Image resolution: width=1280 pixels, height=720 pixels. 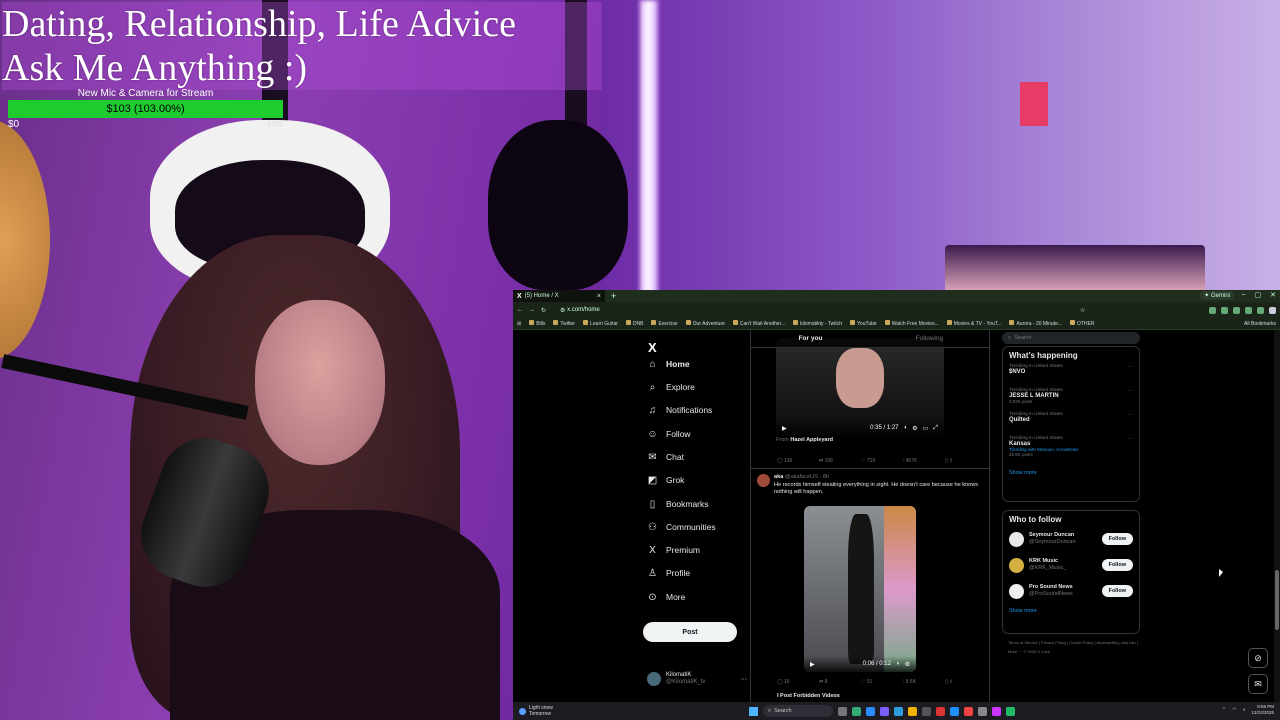 I want to click on show-more-link: Show more, so click(x=1071, y=473).